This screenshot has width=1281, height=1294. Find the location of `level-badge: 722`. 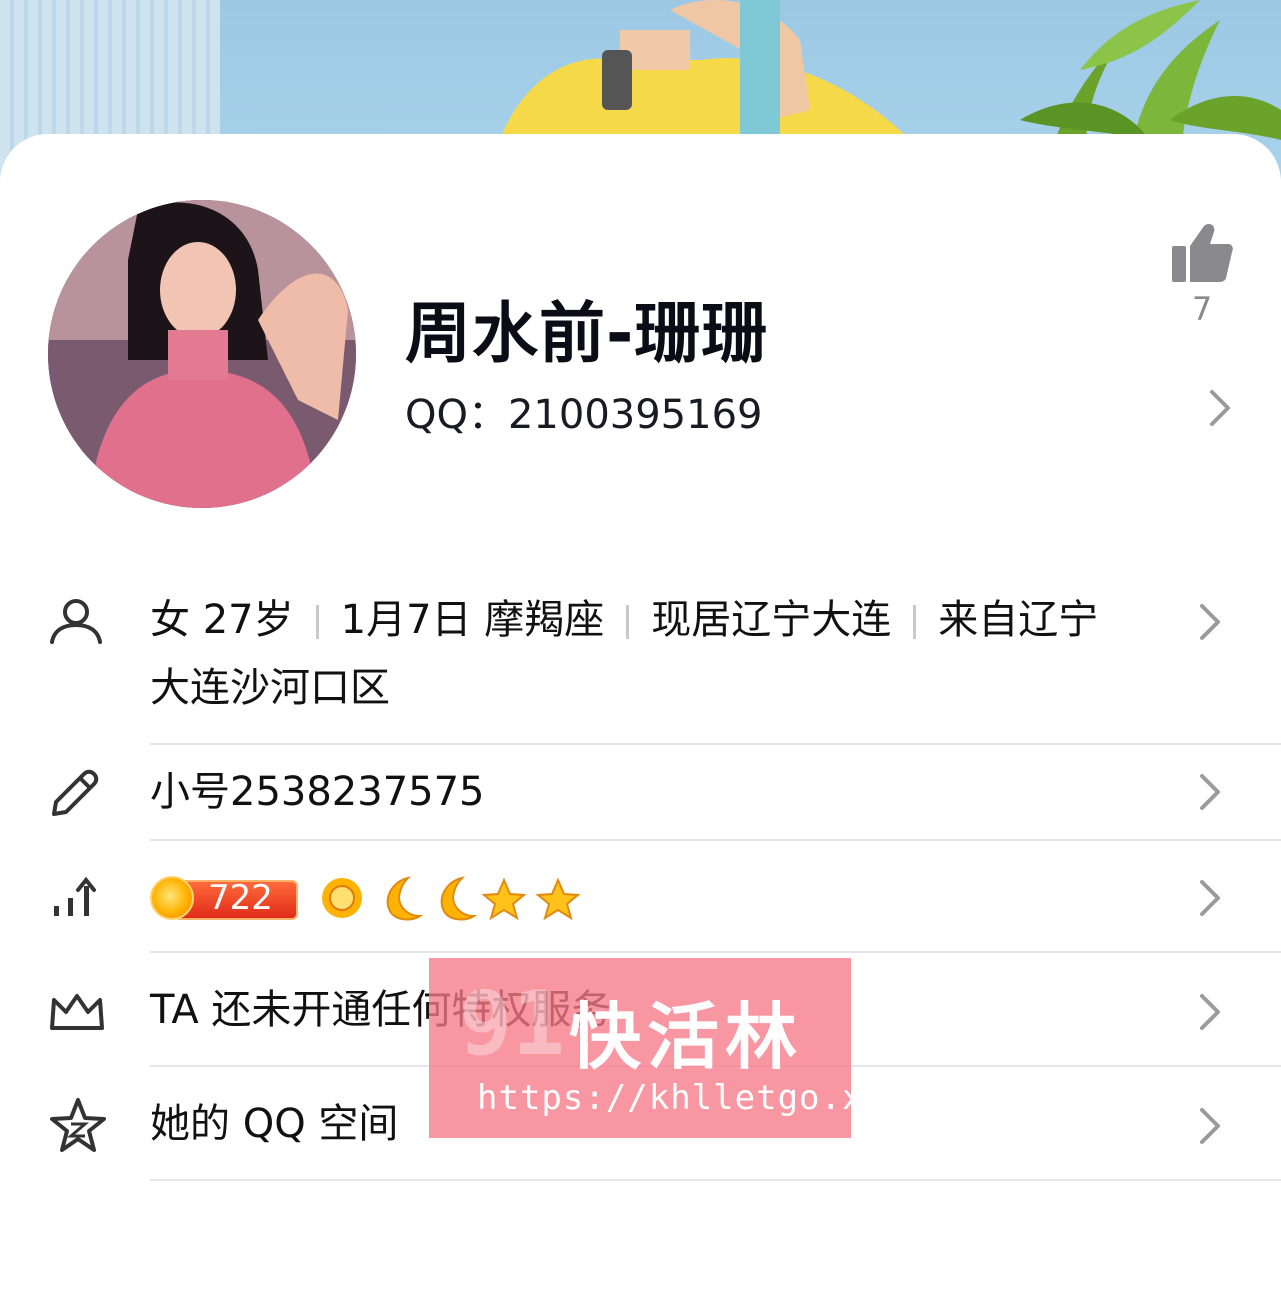

level-badge: 722 is located at coordinates (224, 898).